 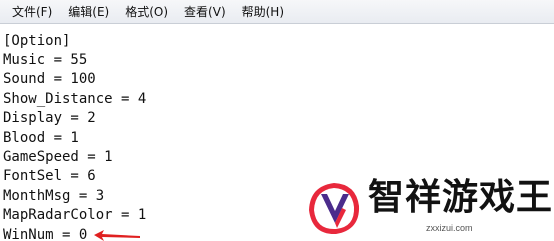 I want to click on text-line: GameSpeed = 1, so click(x=58, y=157).